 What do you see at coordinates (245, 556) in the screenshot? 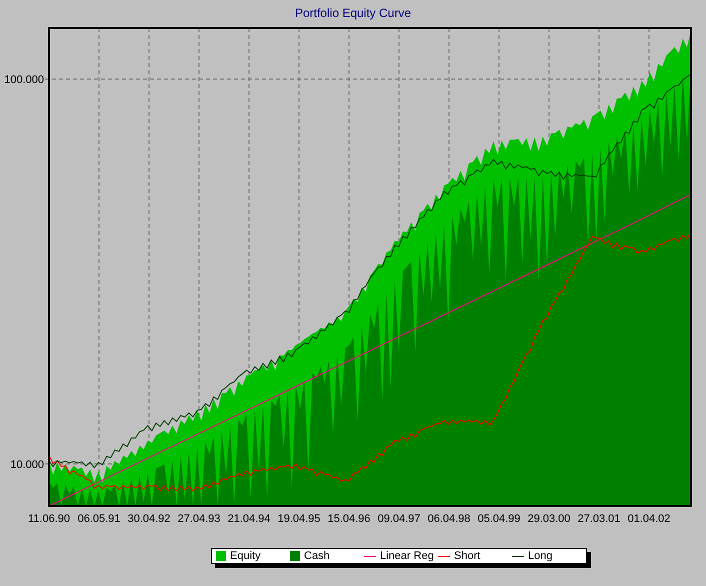
I see `legend-label: Equity` at bounding box center [245, 556].